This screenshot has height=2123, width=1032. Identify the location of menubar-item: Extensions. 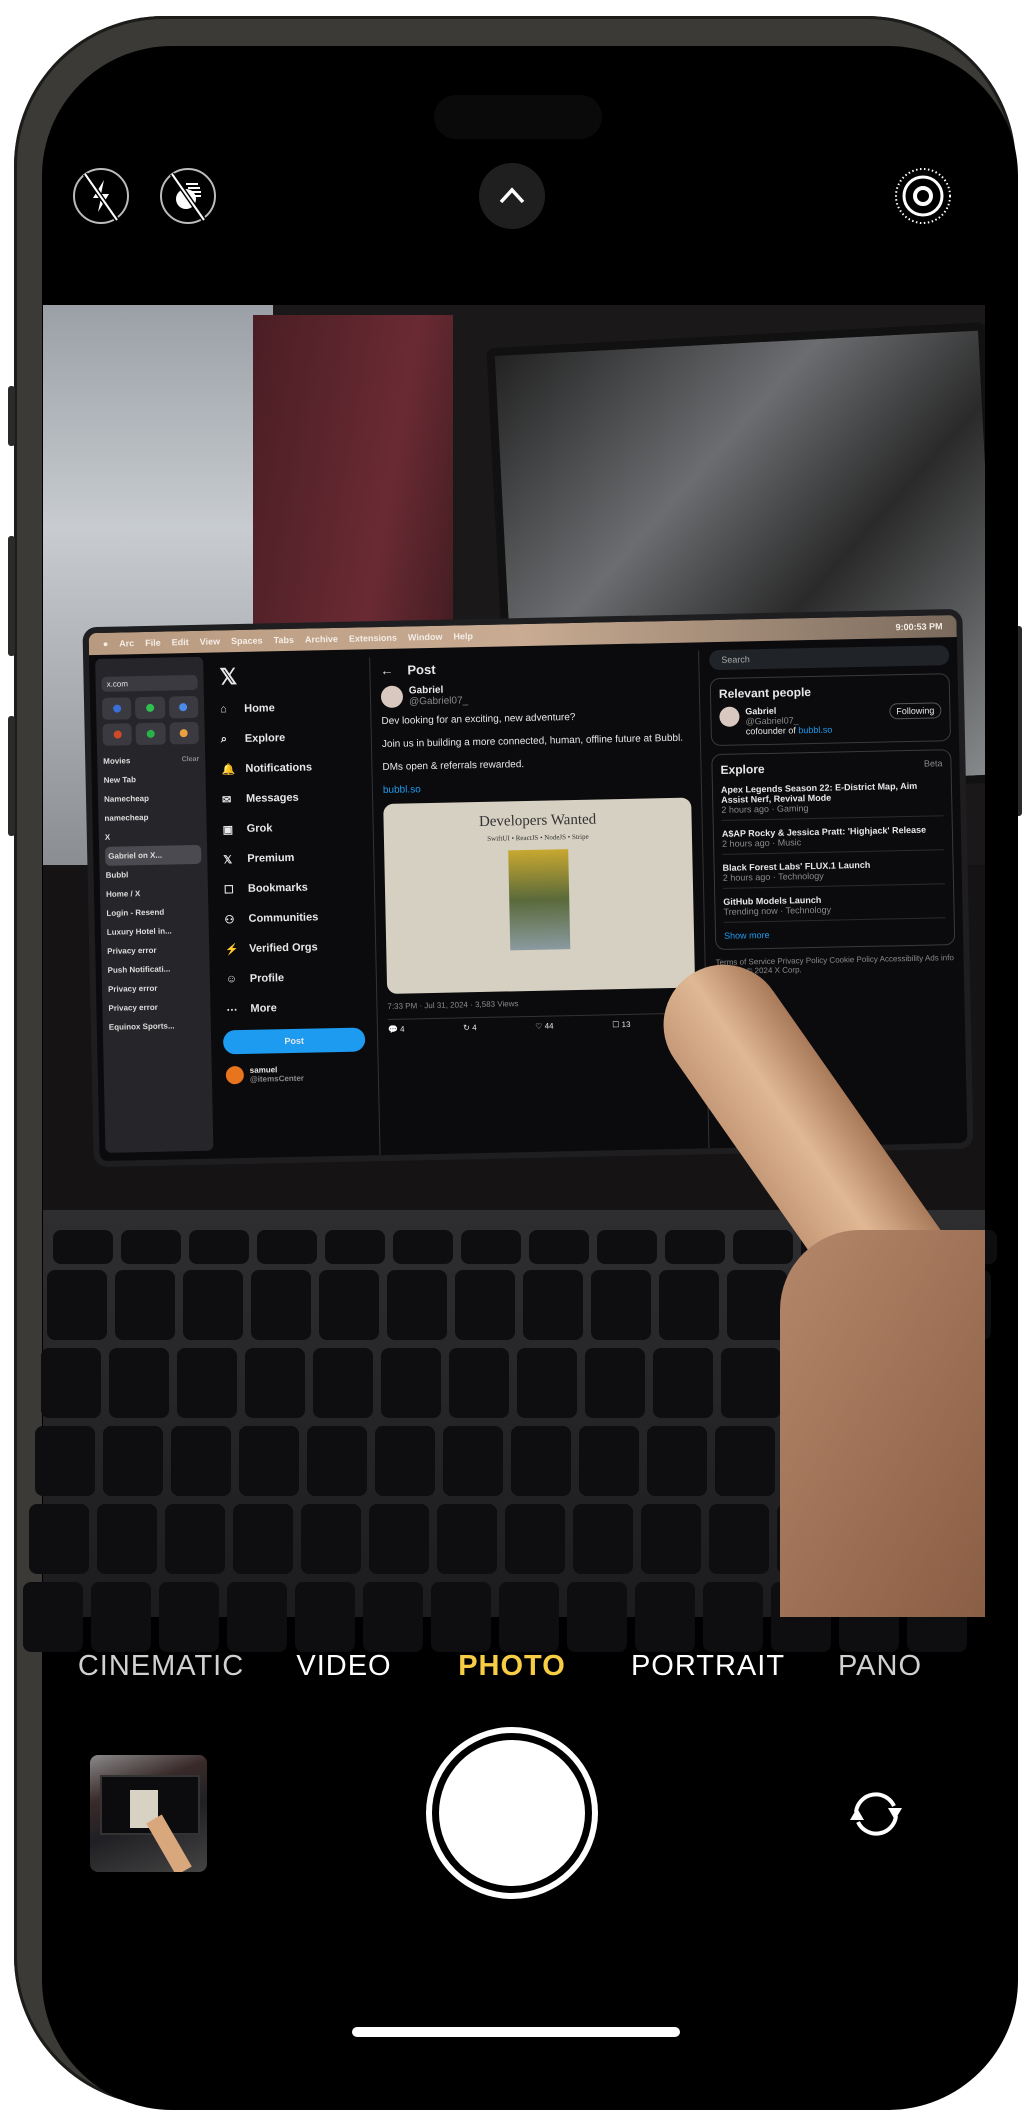
(373, 638).